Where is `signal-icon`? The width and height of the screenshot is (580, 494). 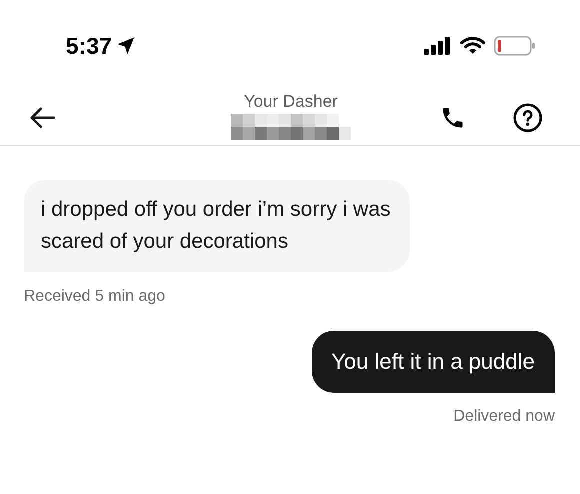 signal-icon is located at coordinates (438, 46).